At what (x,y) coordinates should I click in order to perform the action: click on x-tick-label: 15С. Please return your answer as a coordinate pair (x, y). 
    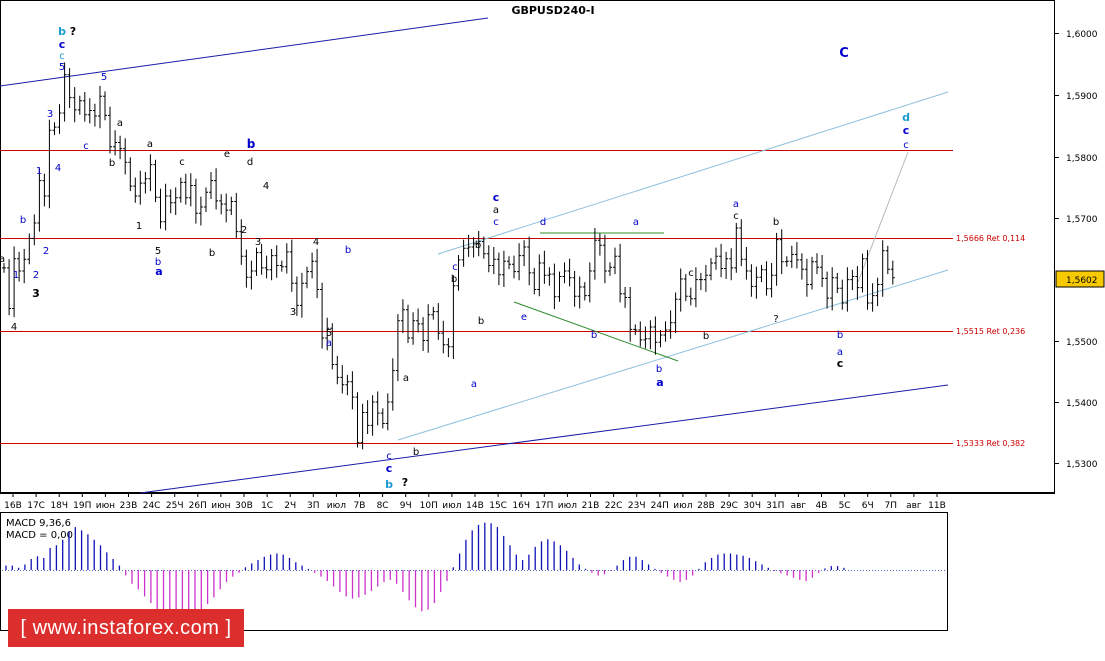
    Looking at the image, I should click on (498, 506).